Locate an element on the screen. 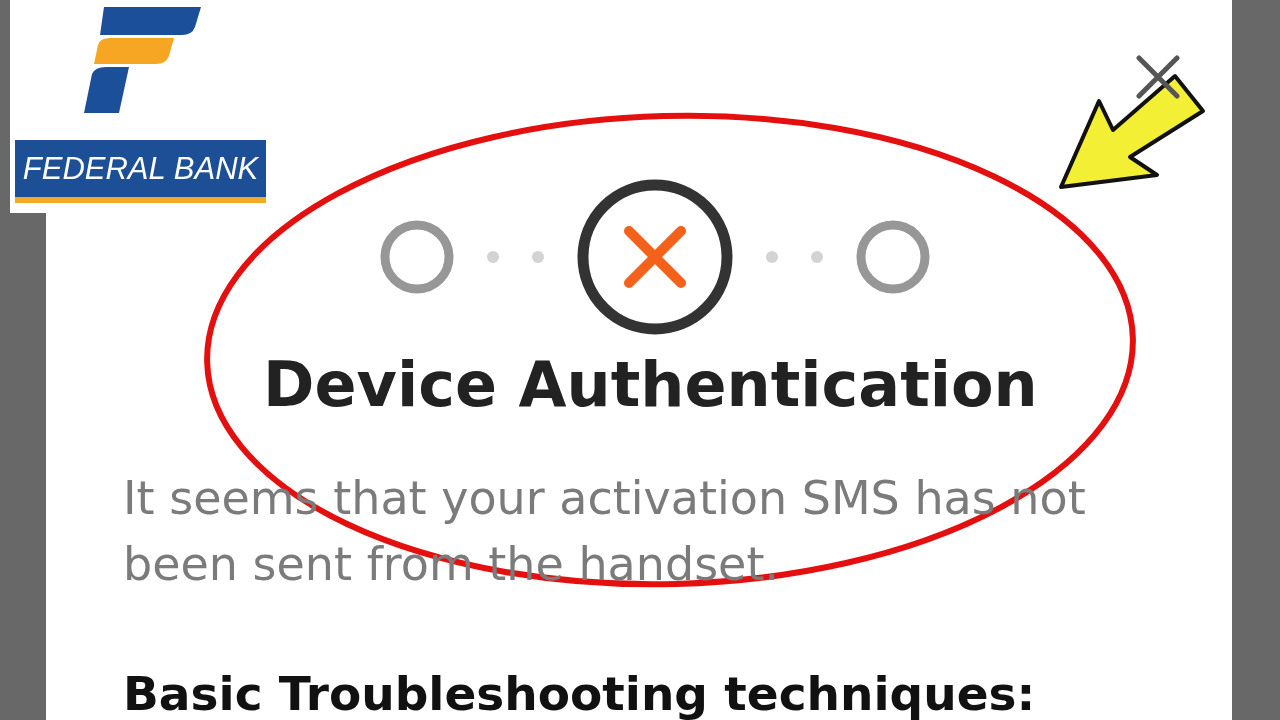 The image size is (1280, 720). logo-icon is located at coordinates (142, 60).